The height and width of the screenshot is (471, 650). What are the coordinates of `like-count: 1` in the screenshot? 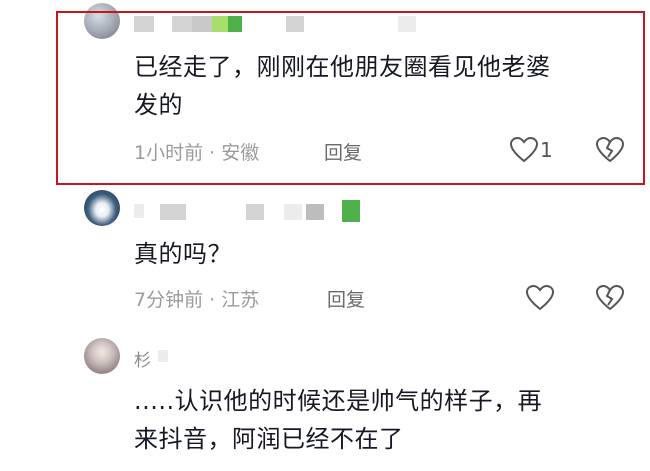 It's located at (546, 150).